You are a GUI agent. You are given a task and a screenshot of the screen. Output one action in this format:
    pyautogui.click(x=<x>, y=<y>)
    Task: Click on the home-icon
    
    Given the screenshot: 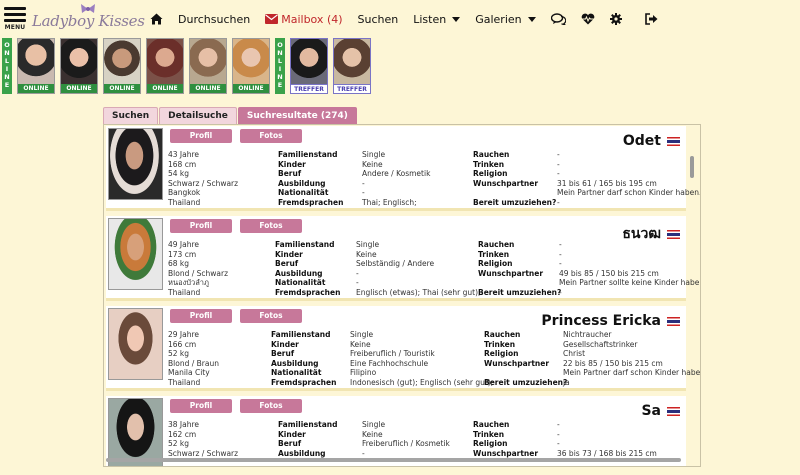 What is the action you would take?
    pyautogui.click(x=156, y=19)
    